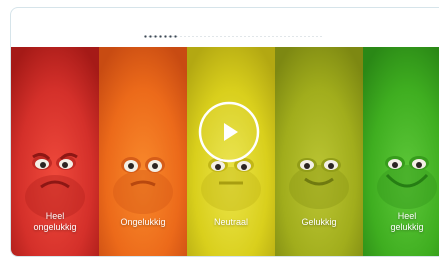 The height and width of the screenshot is (257, 439). I want to click on play-icon, so click(229, 132).